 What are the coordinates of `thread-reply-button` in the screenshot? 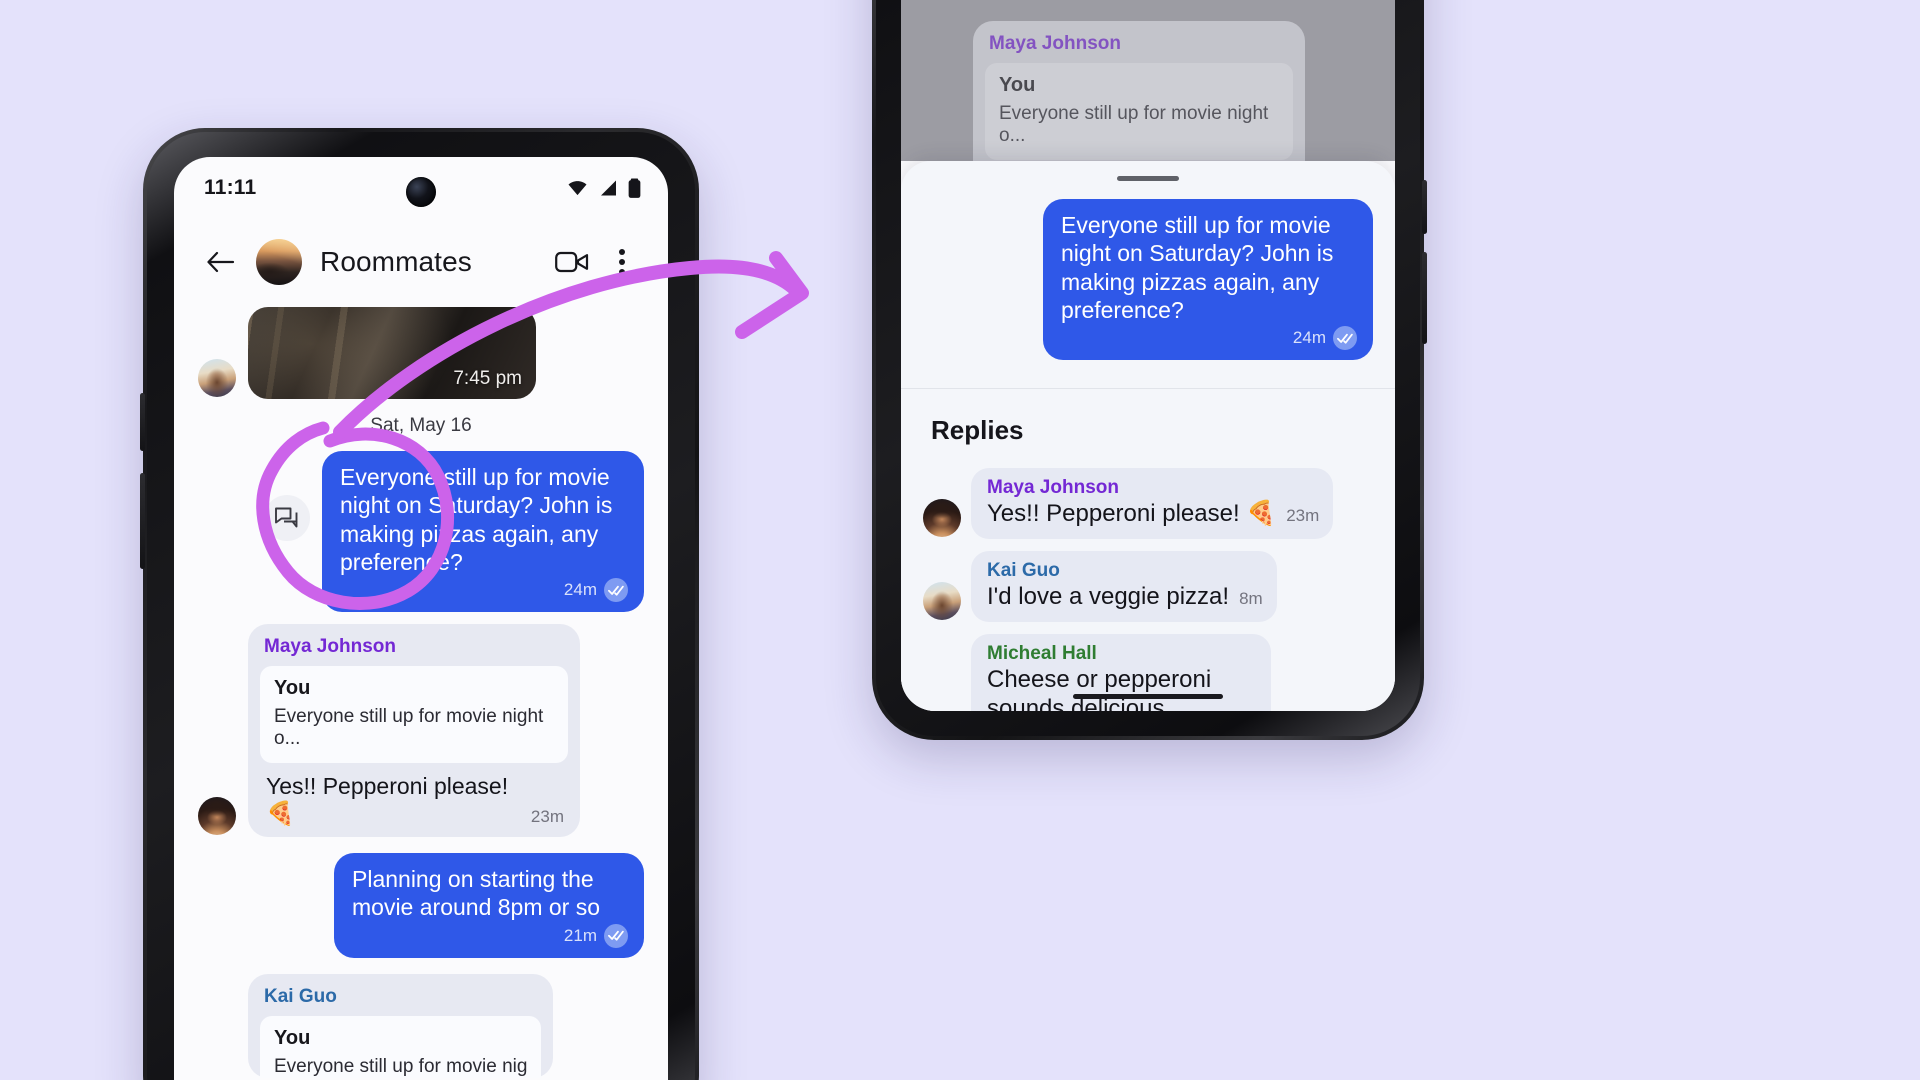 It's located at (287, 517).